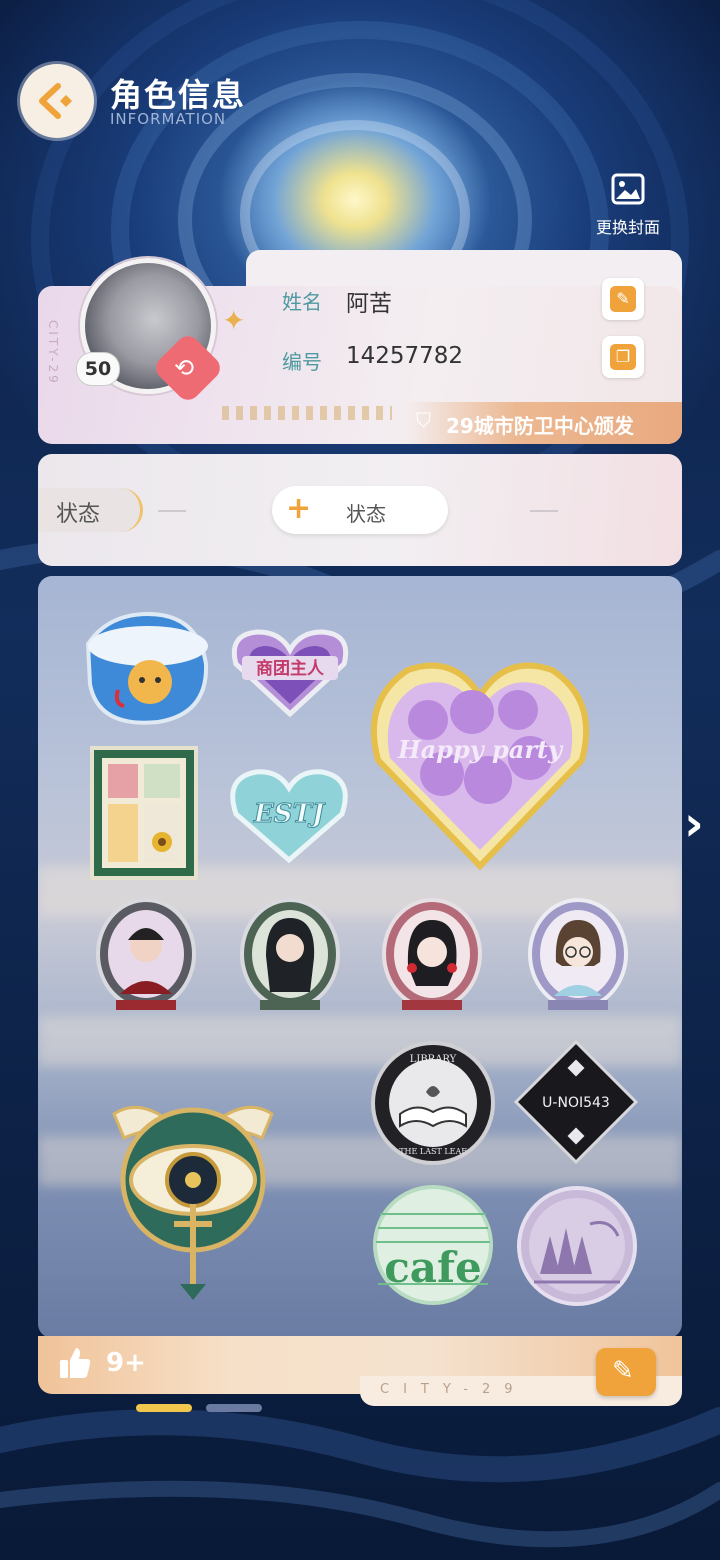  Describe the element at coordinates (234, 320) in the screenshot. I see `sparkle-icon: ✦` at that location.